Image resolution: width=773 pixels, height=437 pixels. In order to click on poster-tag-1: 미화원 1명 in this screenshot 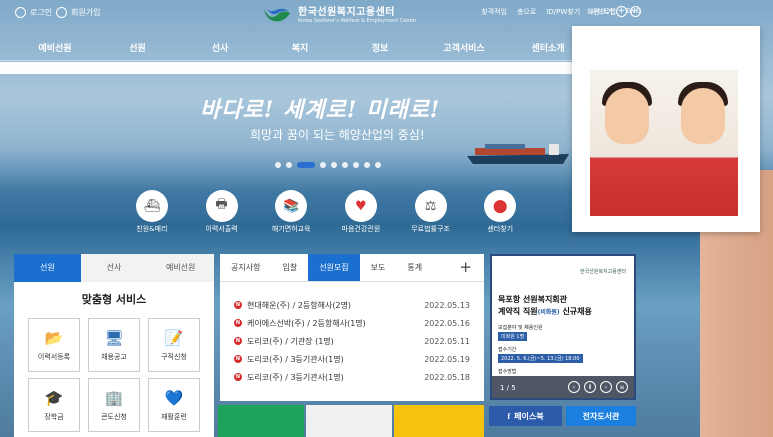, I will do `click(513, 336)`.